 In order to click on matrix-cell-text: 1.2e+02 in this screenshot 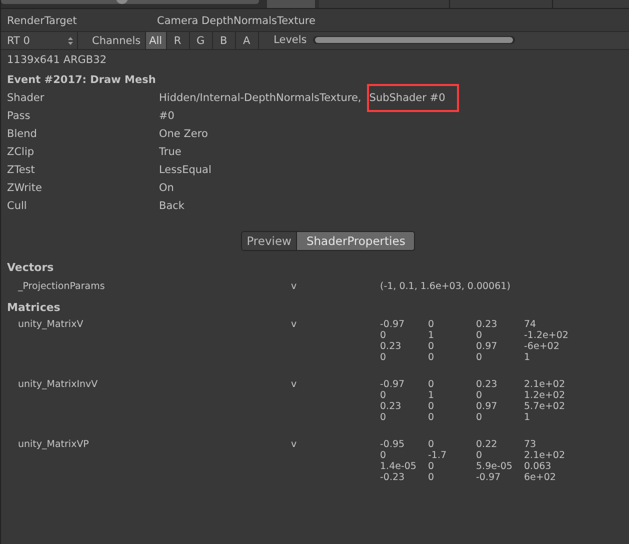, I will do `click(545, 395)`.